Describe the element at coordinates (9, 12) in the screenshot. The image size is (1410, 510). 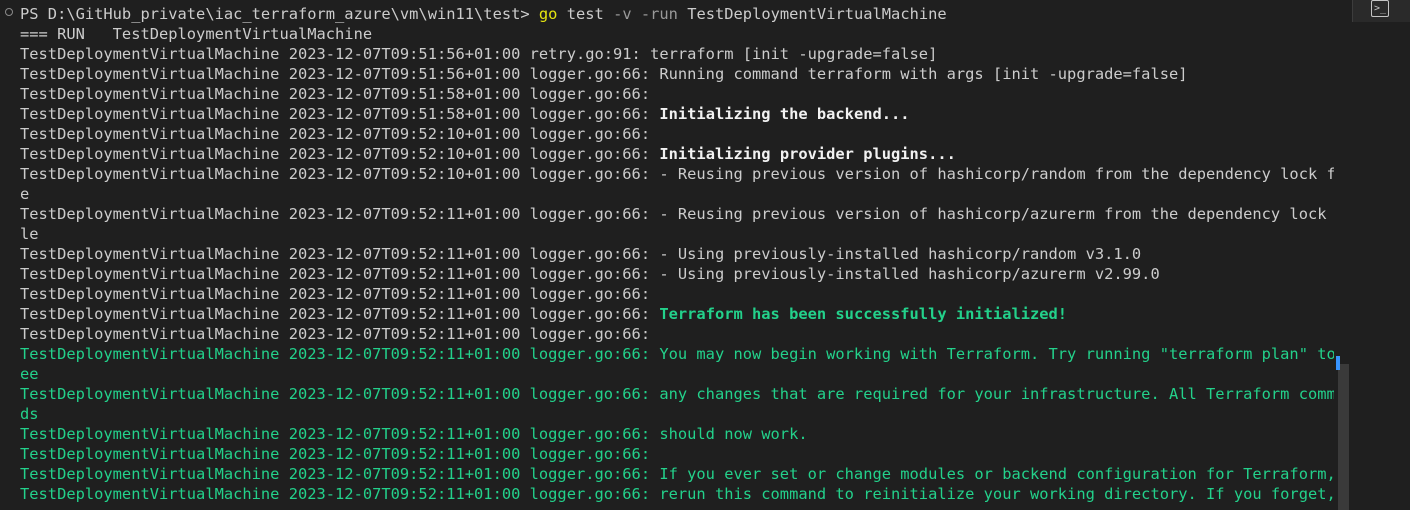
I see `command-status-icon` at that location.